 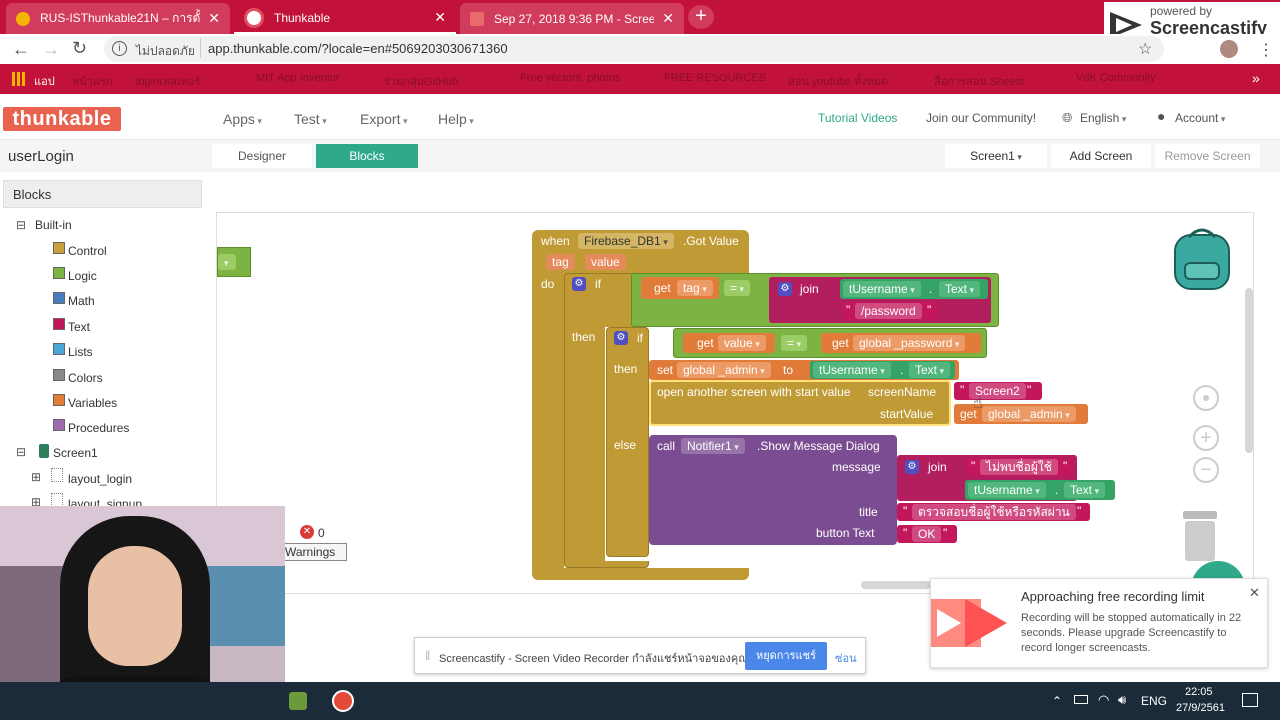 What do you see at coordinates (298, 78) in the screenshot?
I see `bookmark: MIT App Inventor` at bounding box center [298, 78].